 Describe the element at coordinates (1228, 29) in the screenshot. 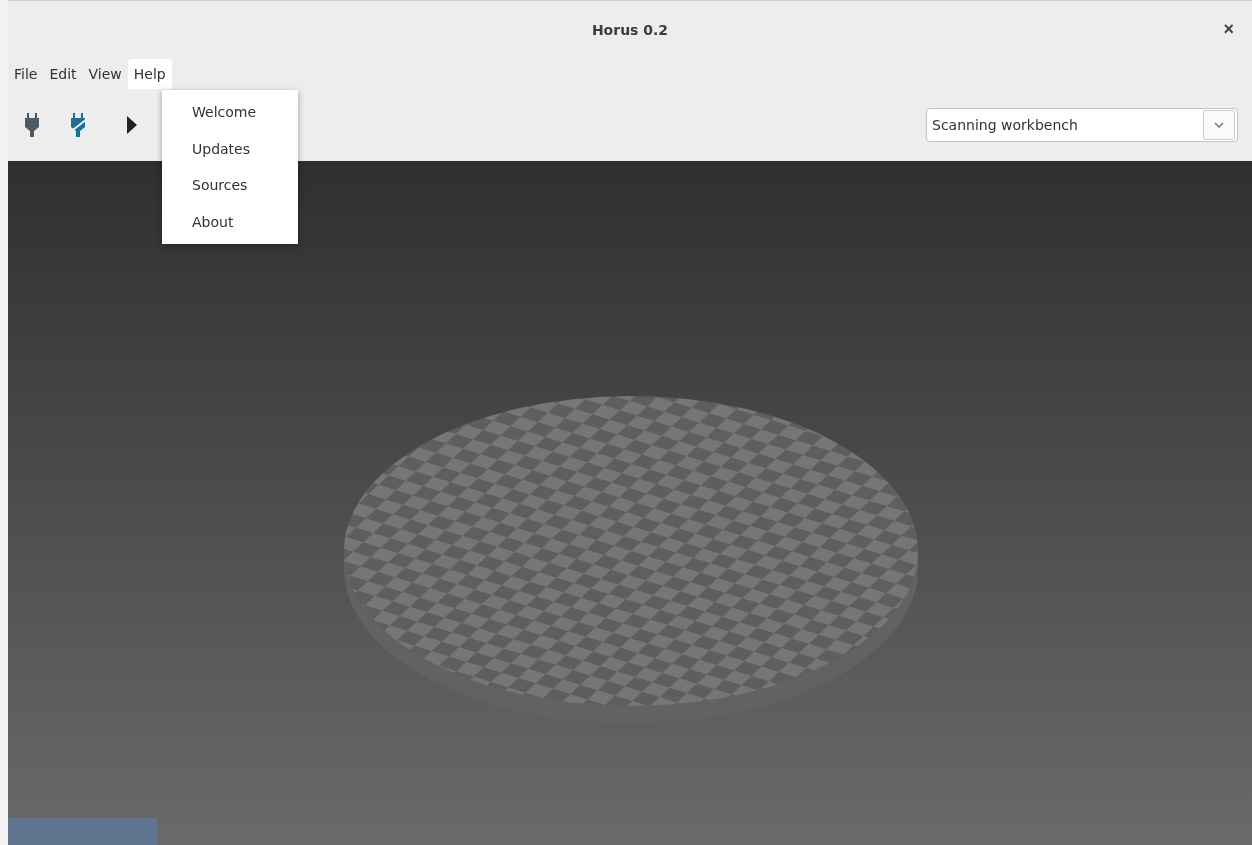

I see `close-button: ×` at that location.